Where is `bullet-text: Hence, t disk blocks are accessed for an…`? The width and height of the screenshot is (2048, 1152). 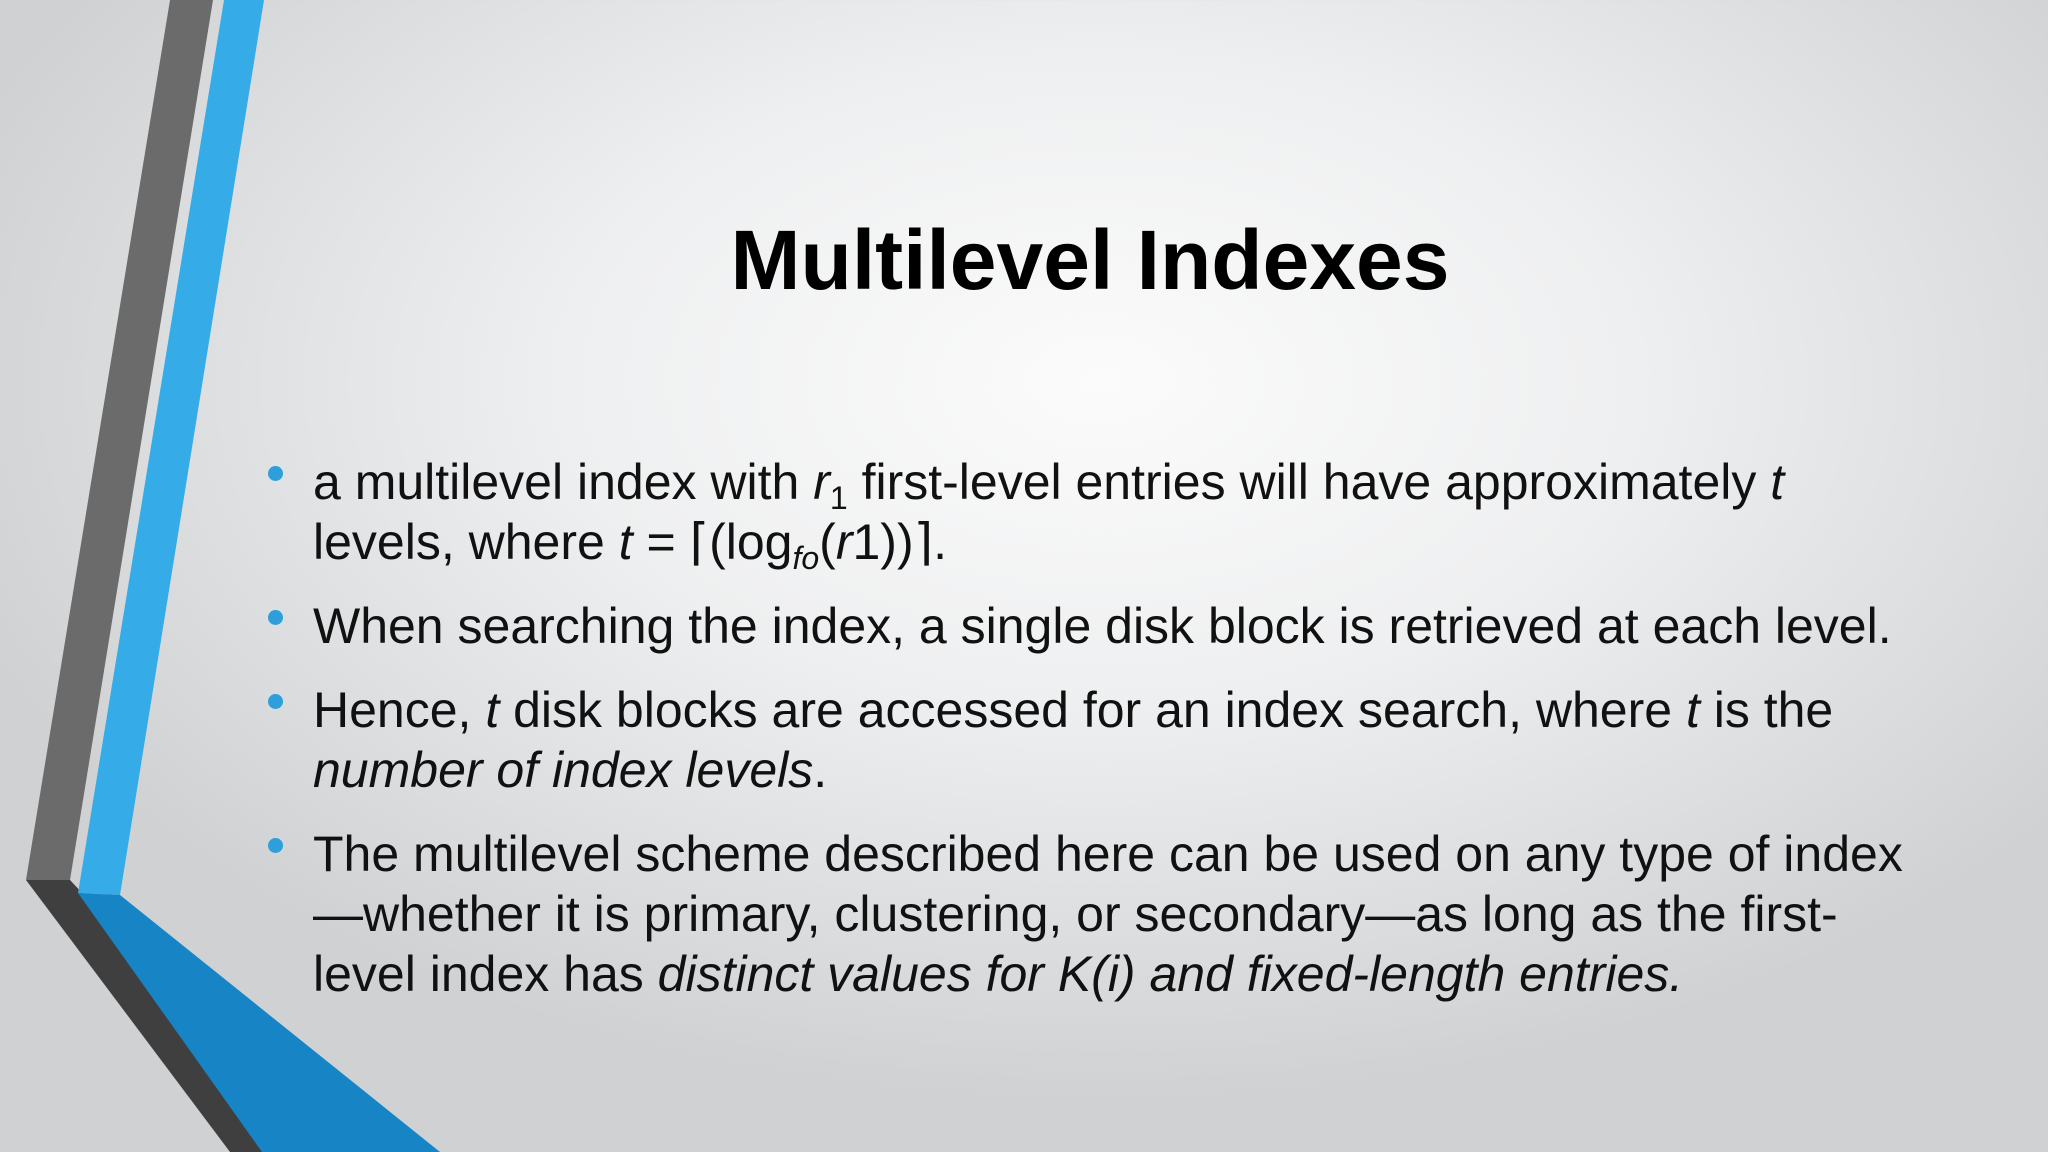 bullet-text: Hence, t disk blocks are accessed for an… is located at coordinates (1073, 740).